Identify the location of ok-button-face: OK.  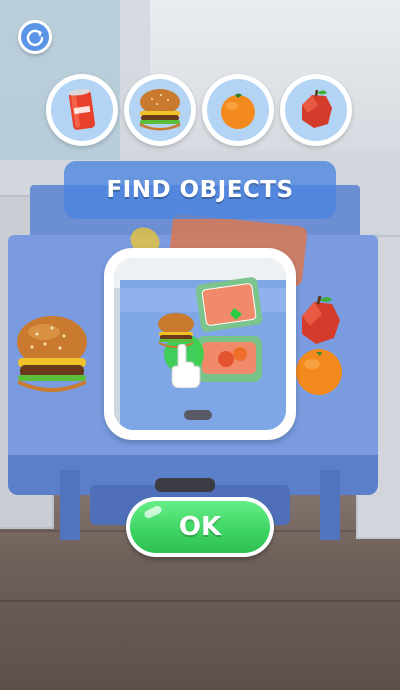
(200, 527).